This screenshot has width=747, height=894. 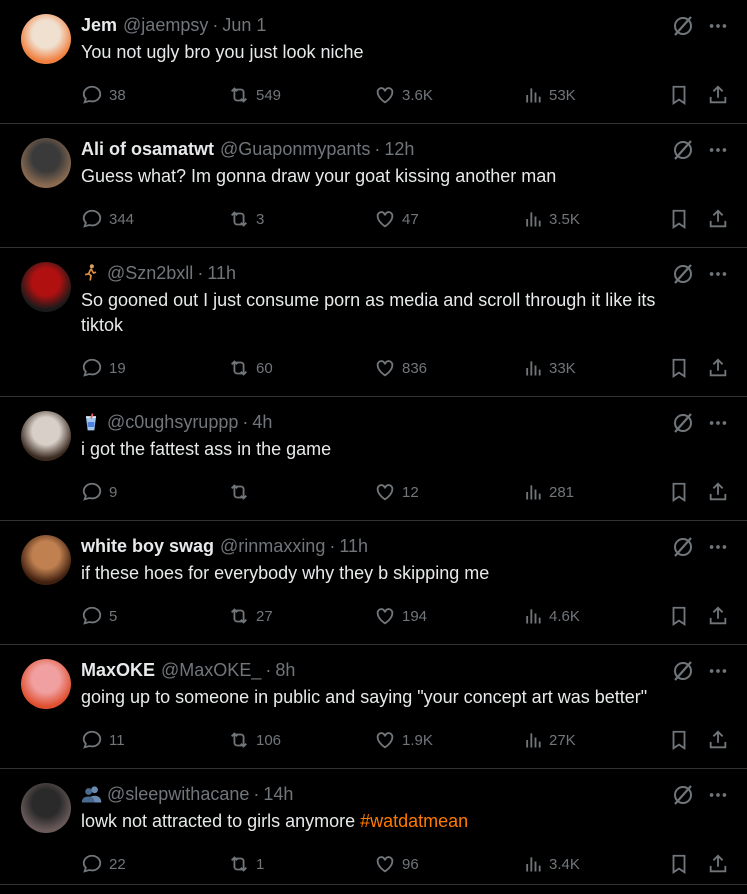 What do you see at coordinates (549, 95) in the screenshot?
I see `views-button: 53K` at bounding box center [549, 95].